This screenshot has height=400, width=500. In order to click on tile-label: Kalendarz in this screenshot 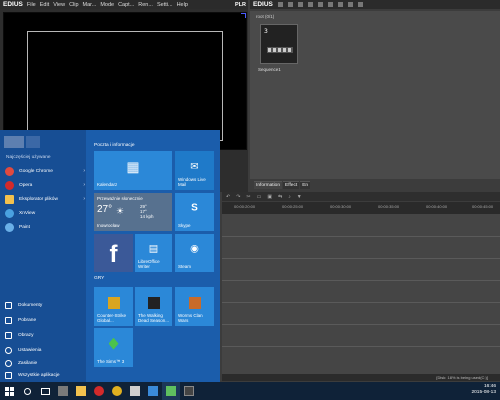, I will do `click(107, 184)`.